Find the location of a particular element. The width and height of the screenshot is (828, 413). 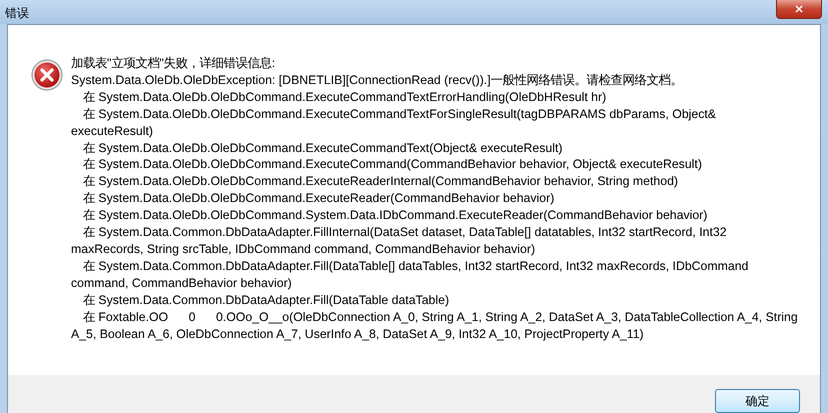

stack-frame: 在 System.Data.OleDb.OleDbCommand.ExecuteCommandText(Object& executeResult) is located at coordinates (435, 148).